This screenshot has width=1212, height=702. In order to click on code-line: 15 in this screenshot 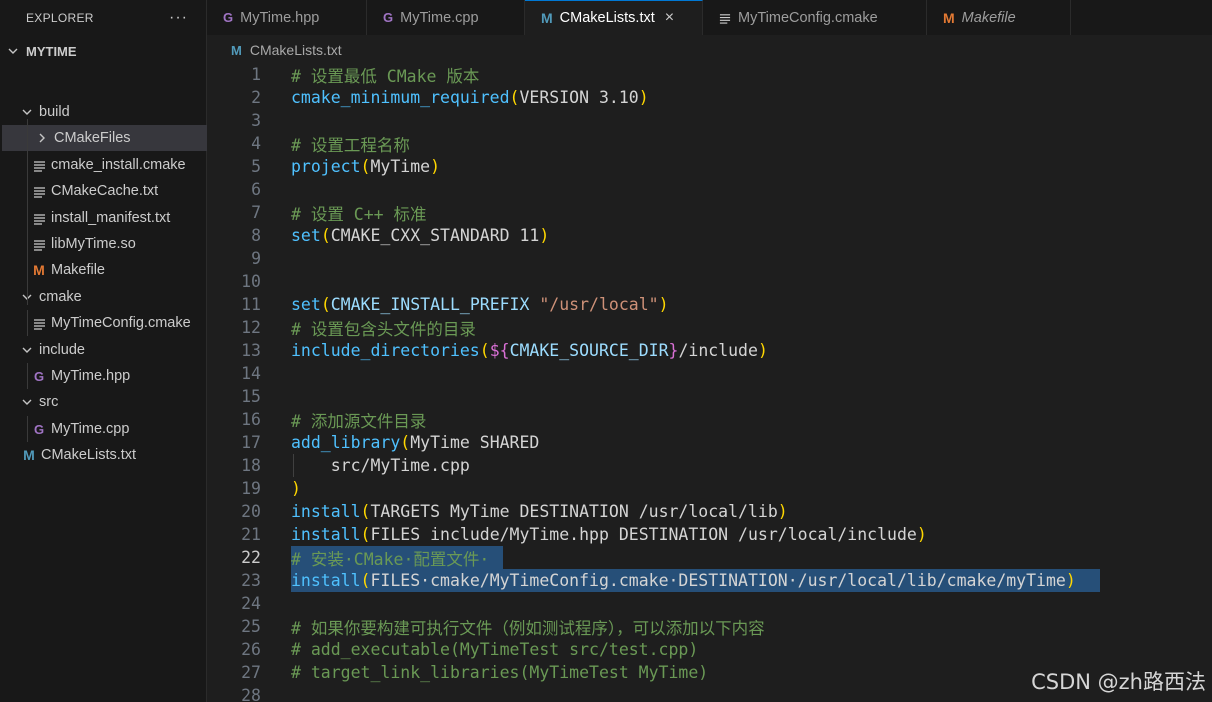, I will do `click(709, 396)`.